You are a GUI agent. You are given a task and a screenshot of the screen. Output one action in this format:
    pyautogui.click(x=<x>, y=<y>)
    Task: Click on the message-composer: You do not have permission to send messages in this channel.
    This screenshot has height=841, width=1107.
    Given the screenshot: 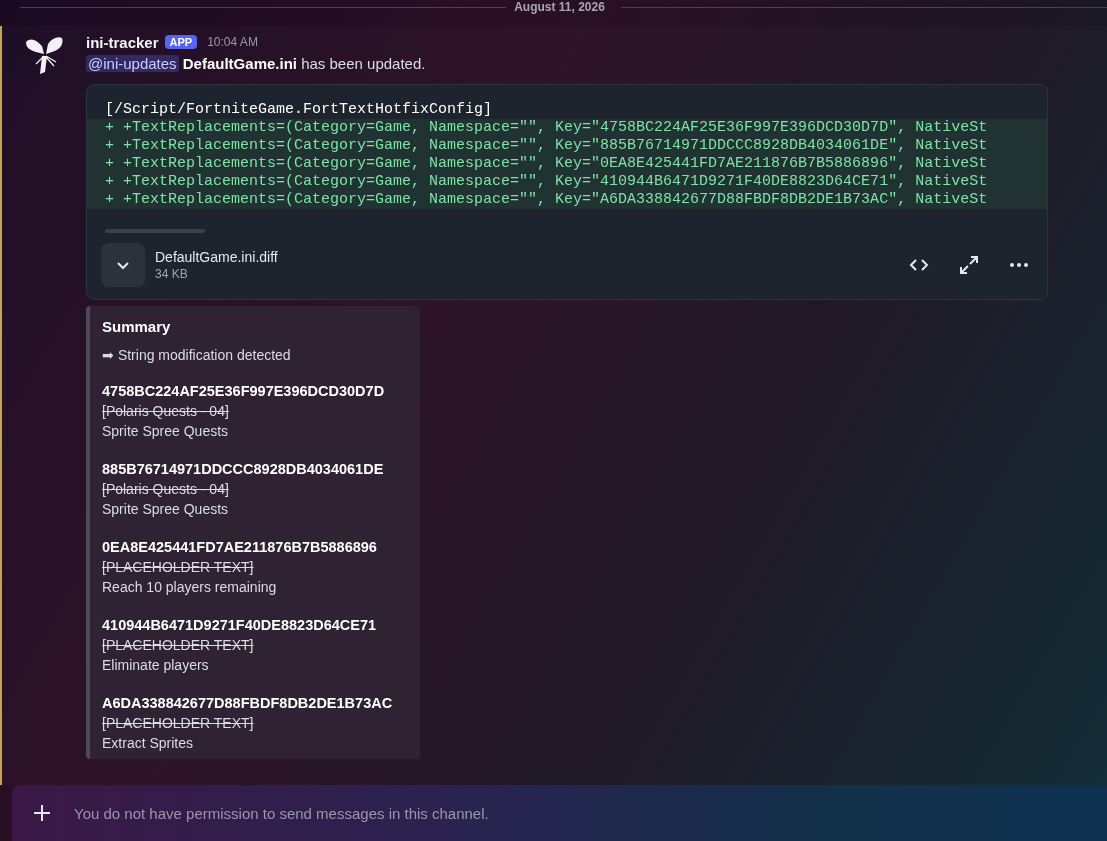 What is the action you would take?
    pyautogui.click(x=559, y=813)
    